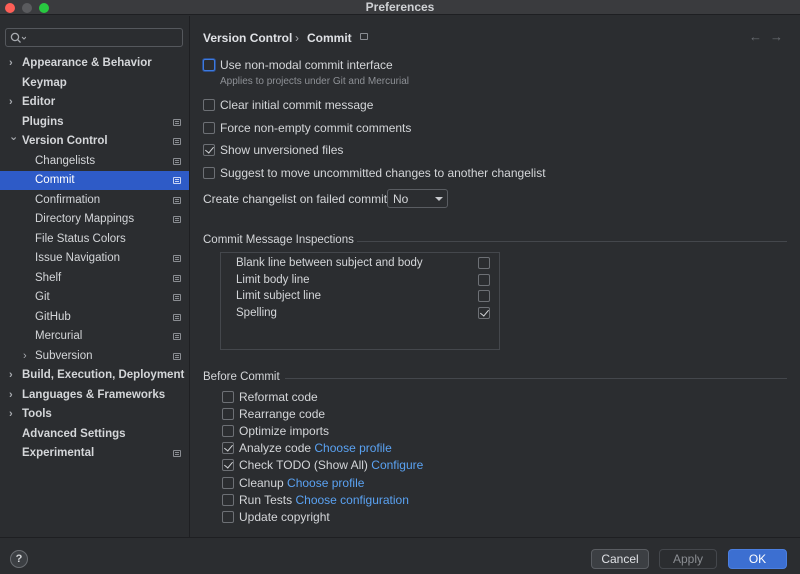  I want to click on sidebar-item-experimental: Experimental, so click(94, 453).